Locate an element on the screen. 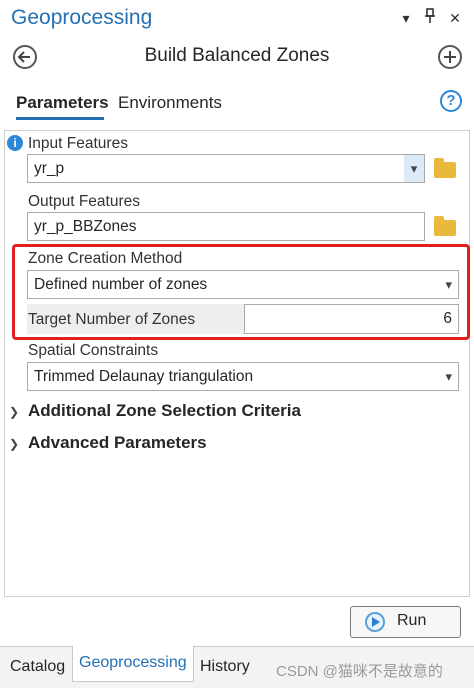 The height and width of the screenshot is (688, 474). input-features-dropdown: yr_p ▾ is located at coordinates (226, 168).